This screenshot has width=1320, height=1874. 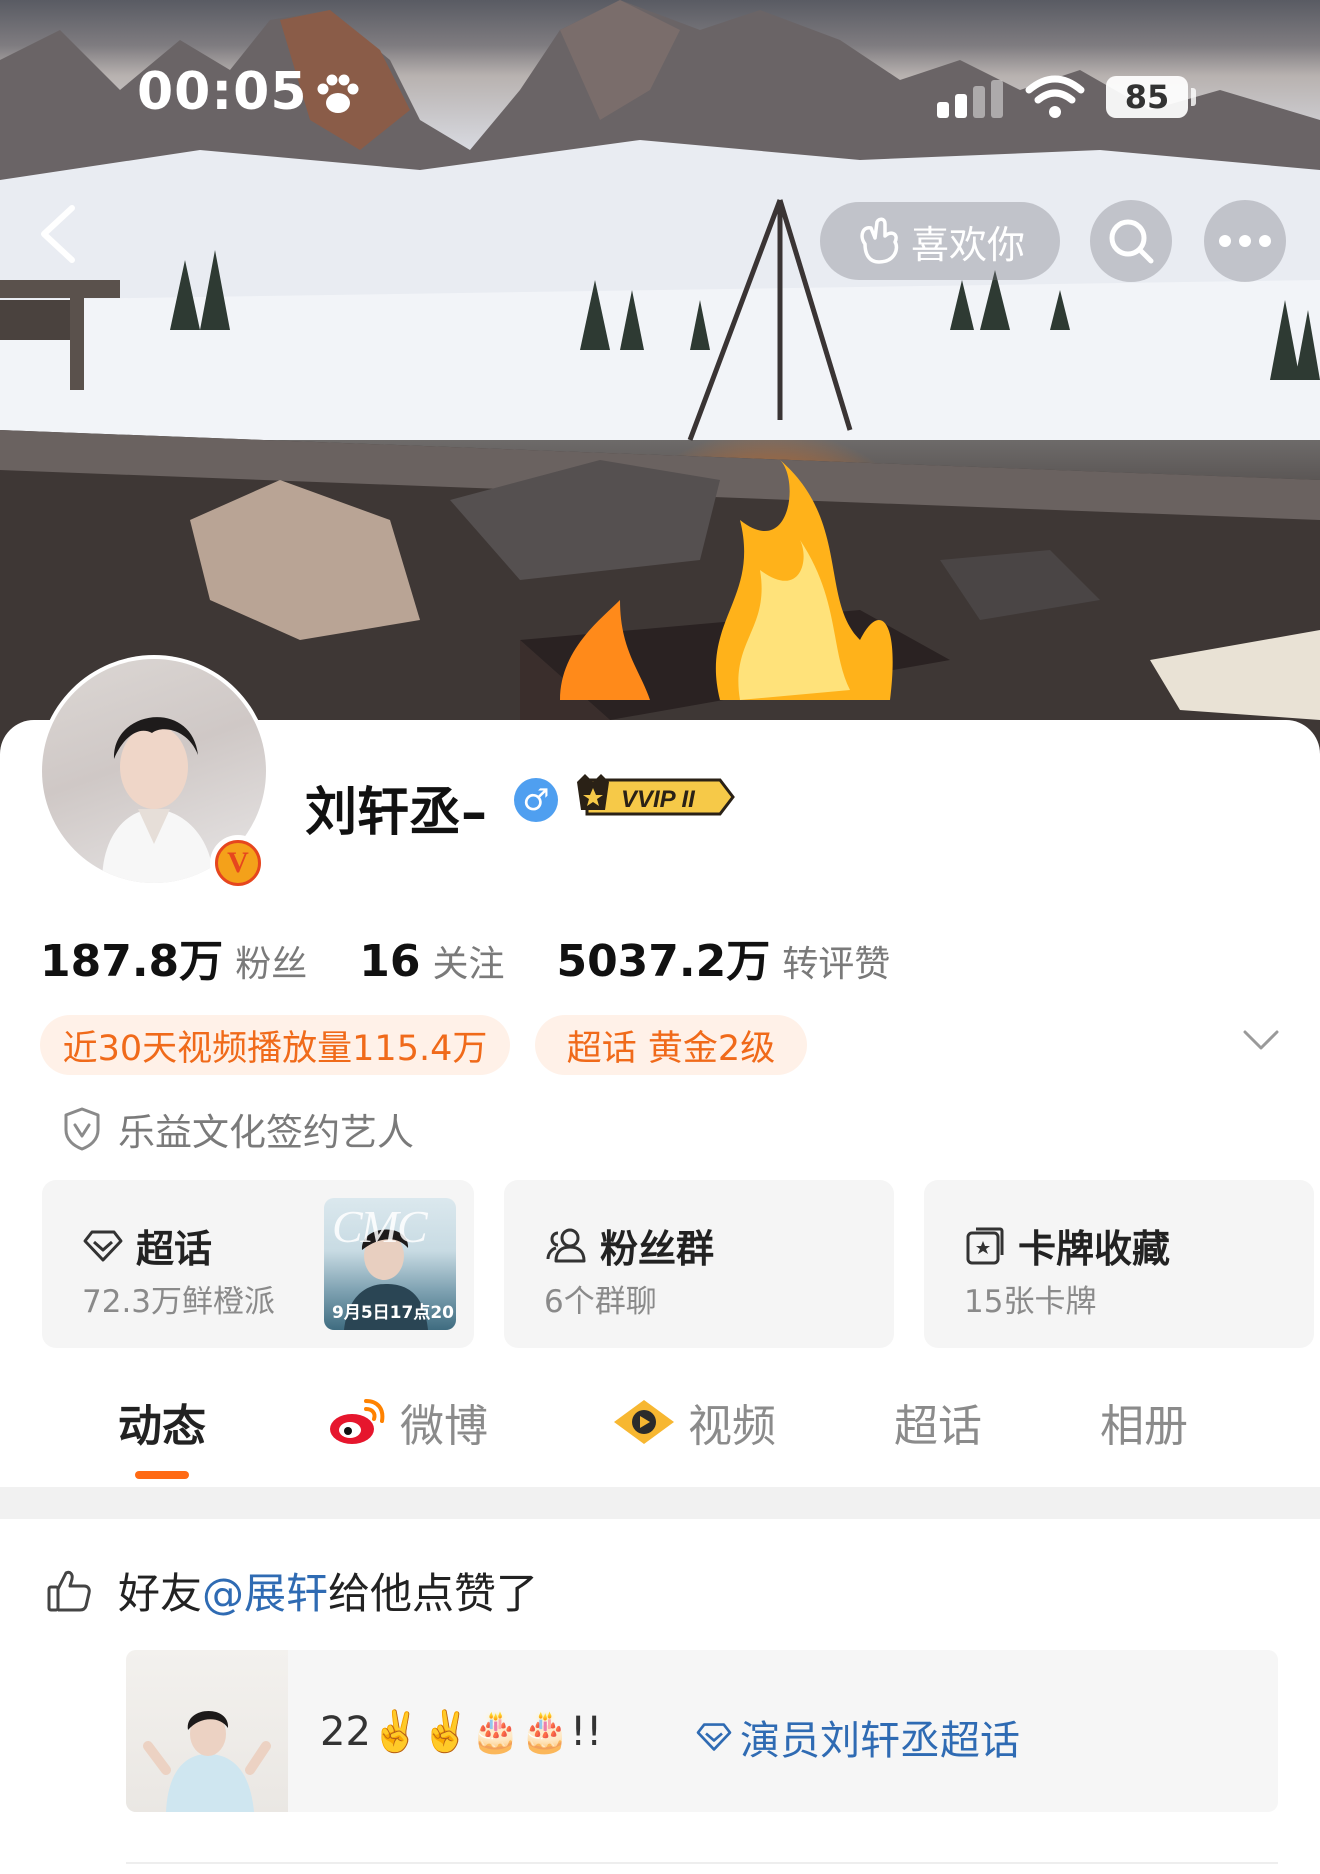 What do you see at coordinates (389, 961) in the screenshot?
I see `following-count: 16` at bounding box center [389, 961].